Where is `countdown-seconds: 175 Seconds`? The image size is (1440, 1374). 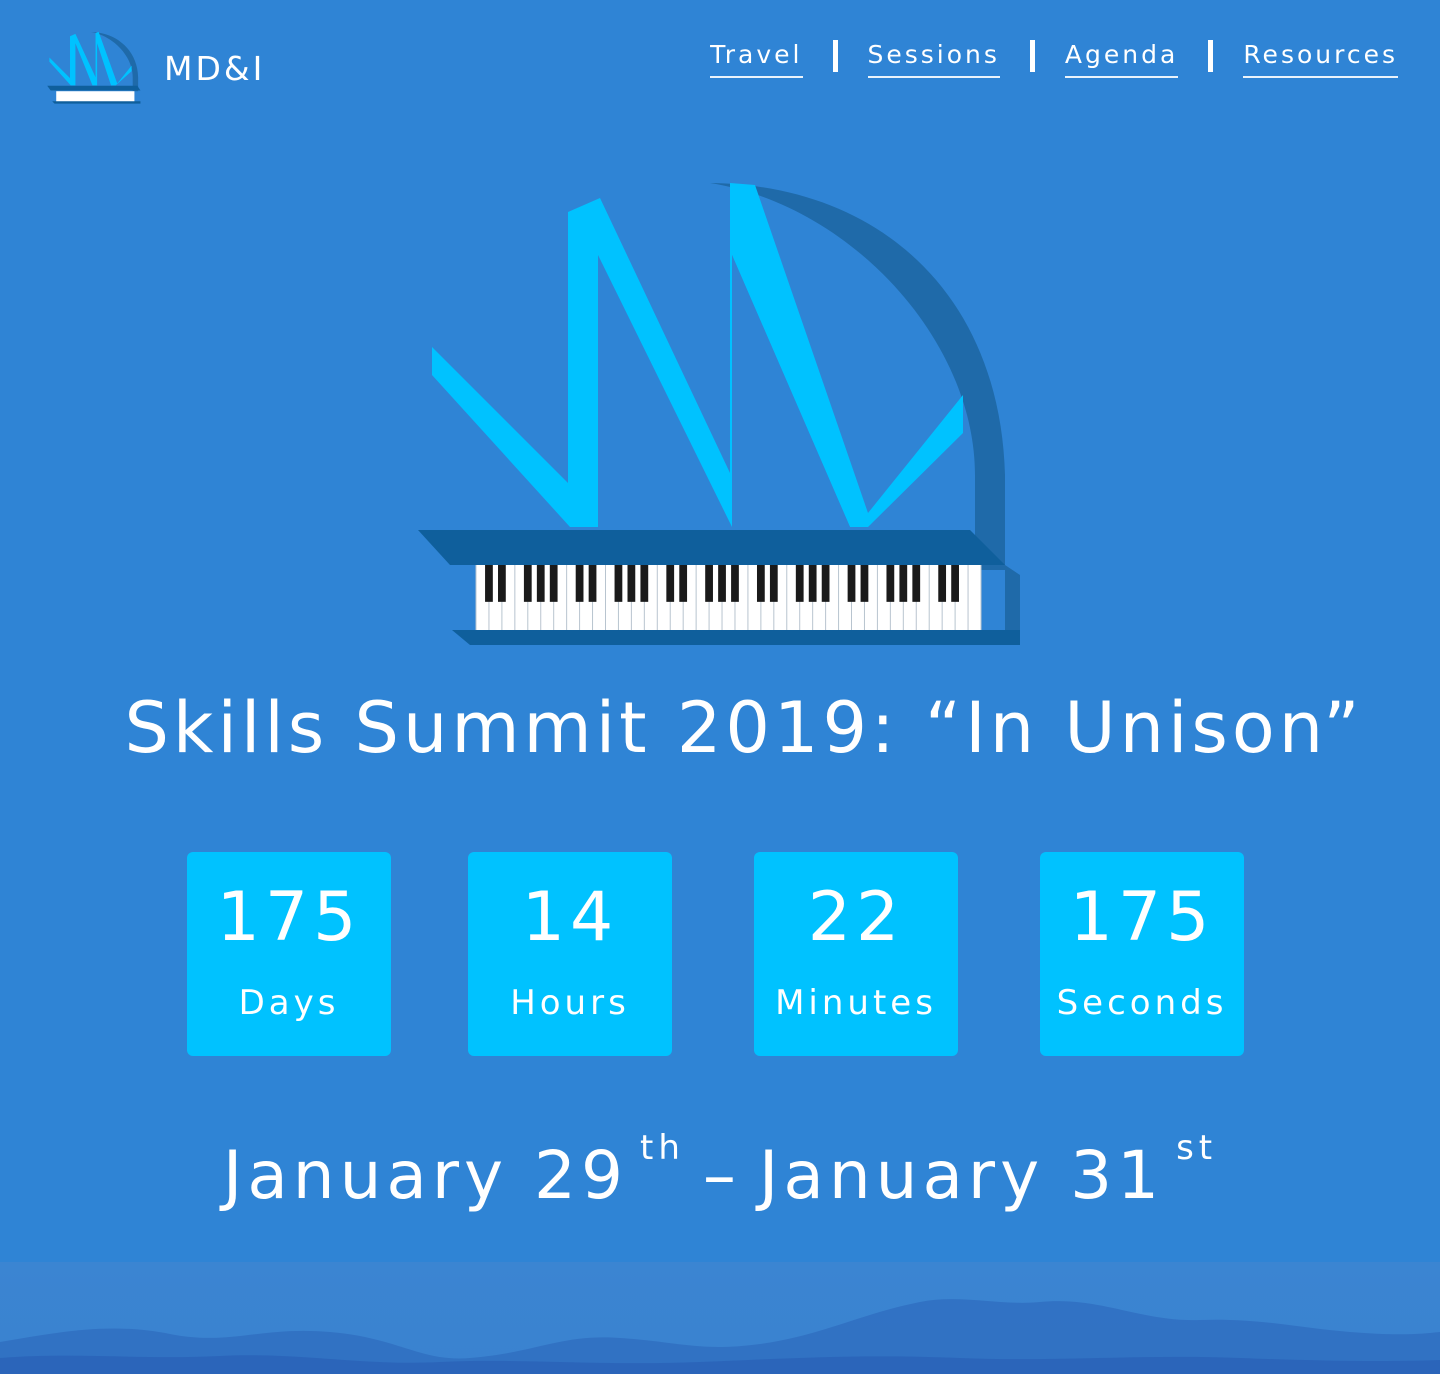
countdown-seconds: 175 Seconds is located at coordinates (1142, 954).